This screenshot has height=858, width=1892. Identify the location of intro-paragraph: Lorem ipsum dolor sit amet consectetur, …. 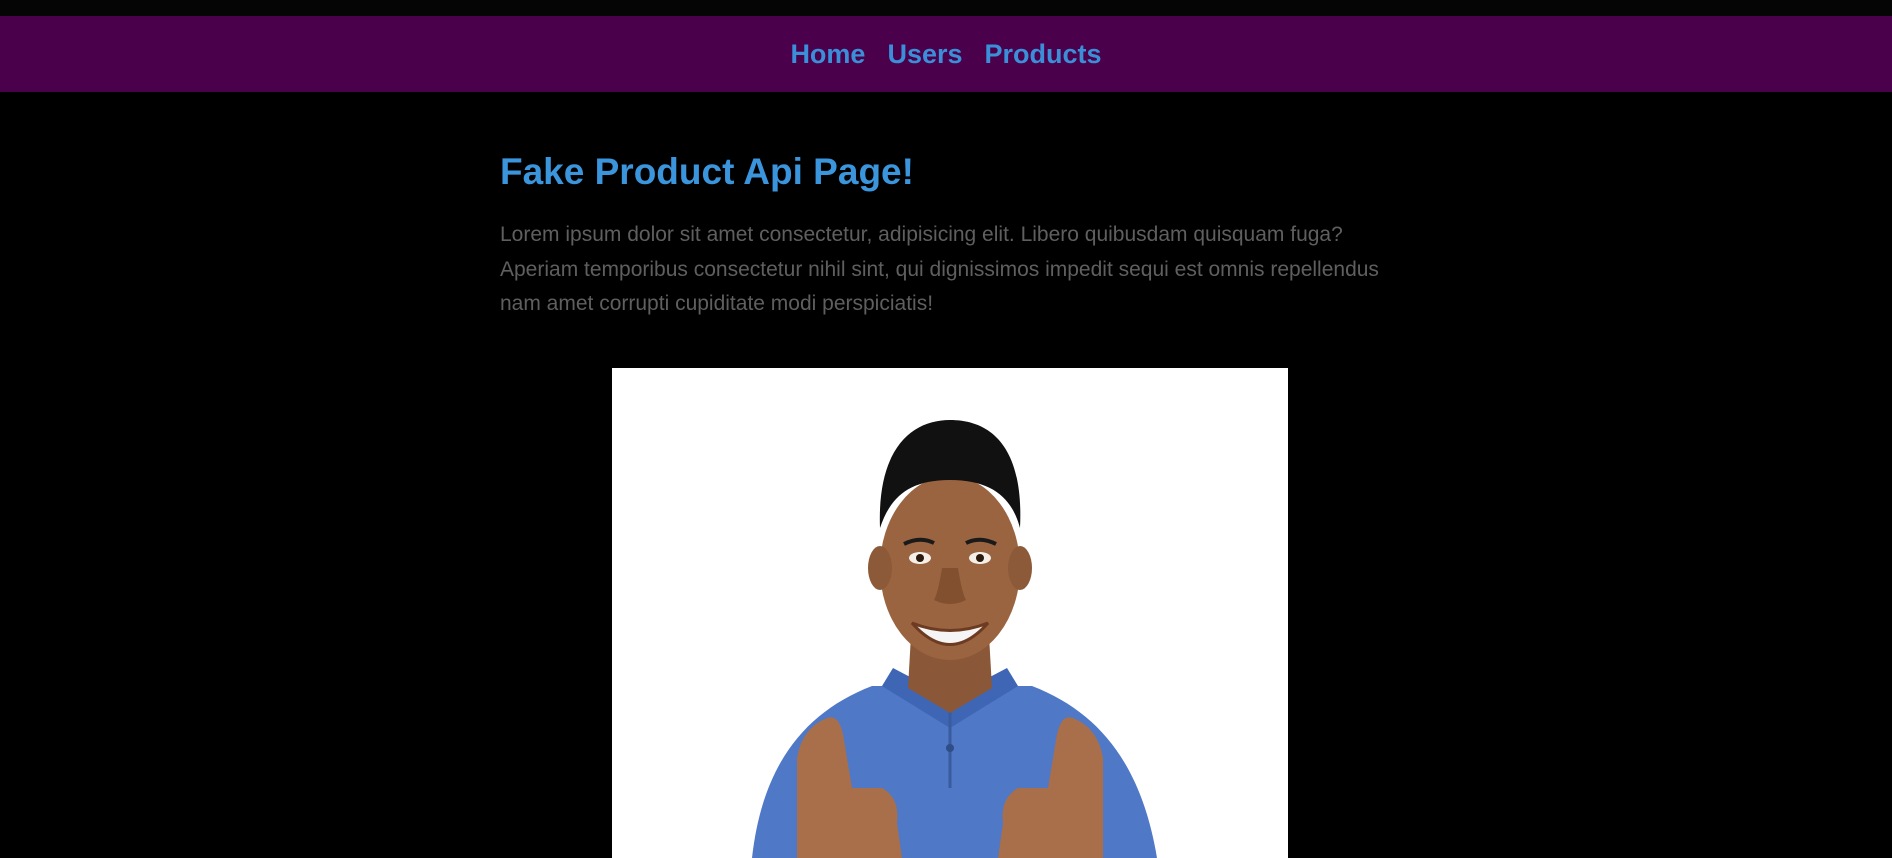
(939, 269).